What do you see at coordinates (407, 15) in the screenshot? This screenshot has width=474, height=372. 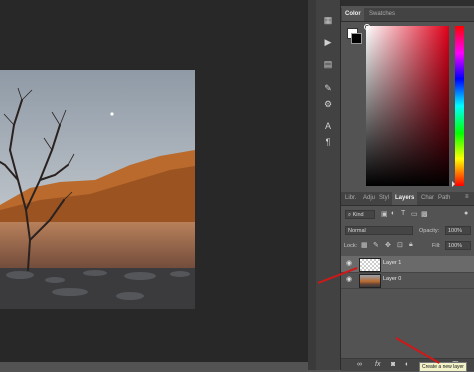 I see `color-panel-tabs: Color Swatches` at bounding box center [407, 15].